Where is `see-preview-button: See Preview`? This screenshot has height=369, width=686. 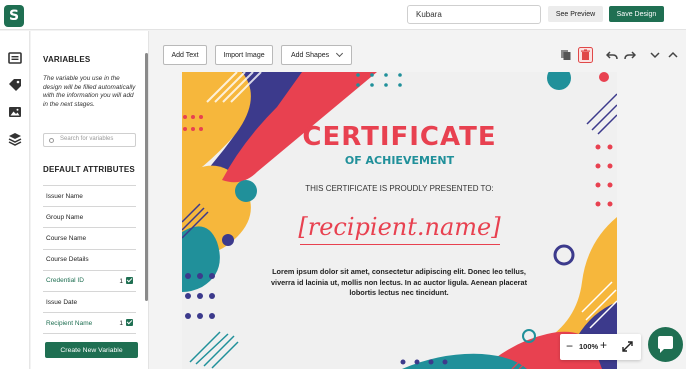
see-preview-button: See Preview is located at coordinates (575, 14).